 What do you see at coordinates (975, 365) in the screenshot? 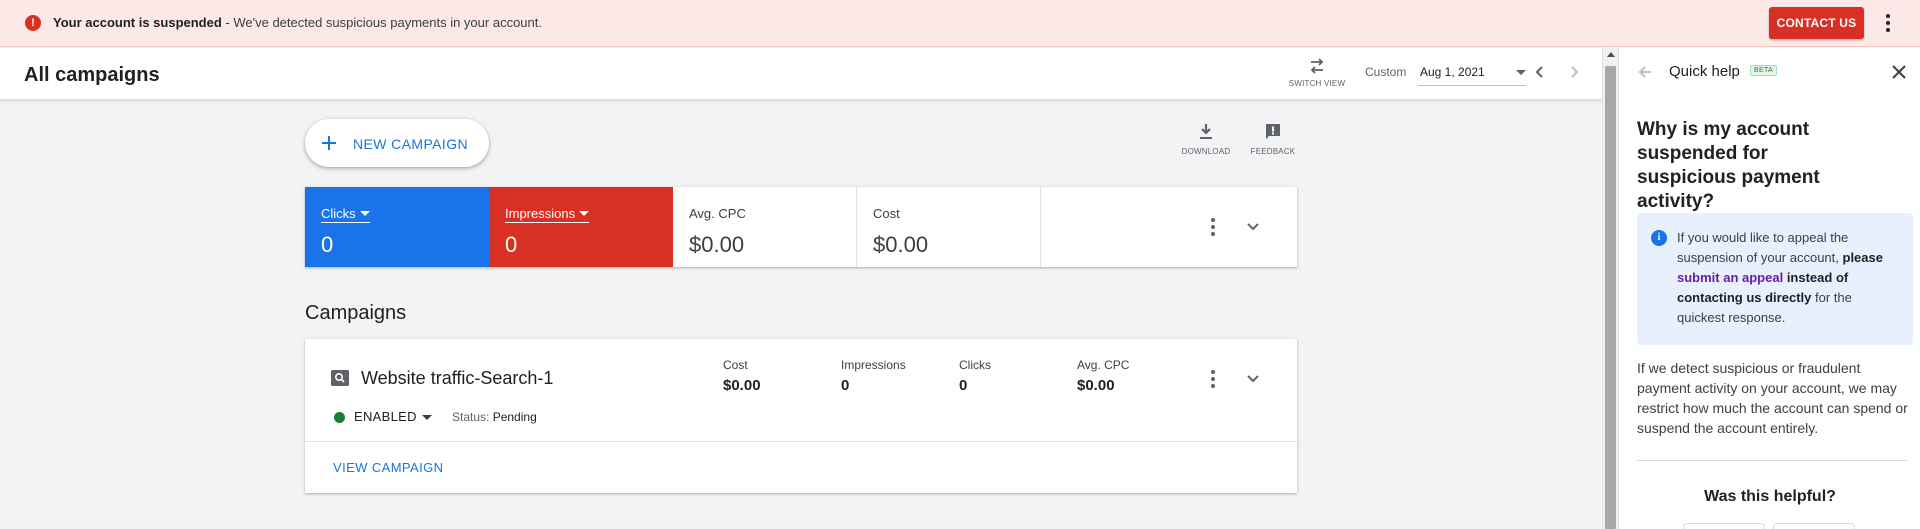
I see `stat-label: Clicks` at bounding box center [975, 365].